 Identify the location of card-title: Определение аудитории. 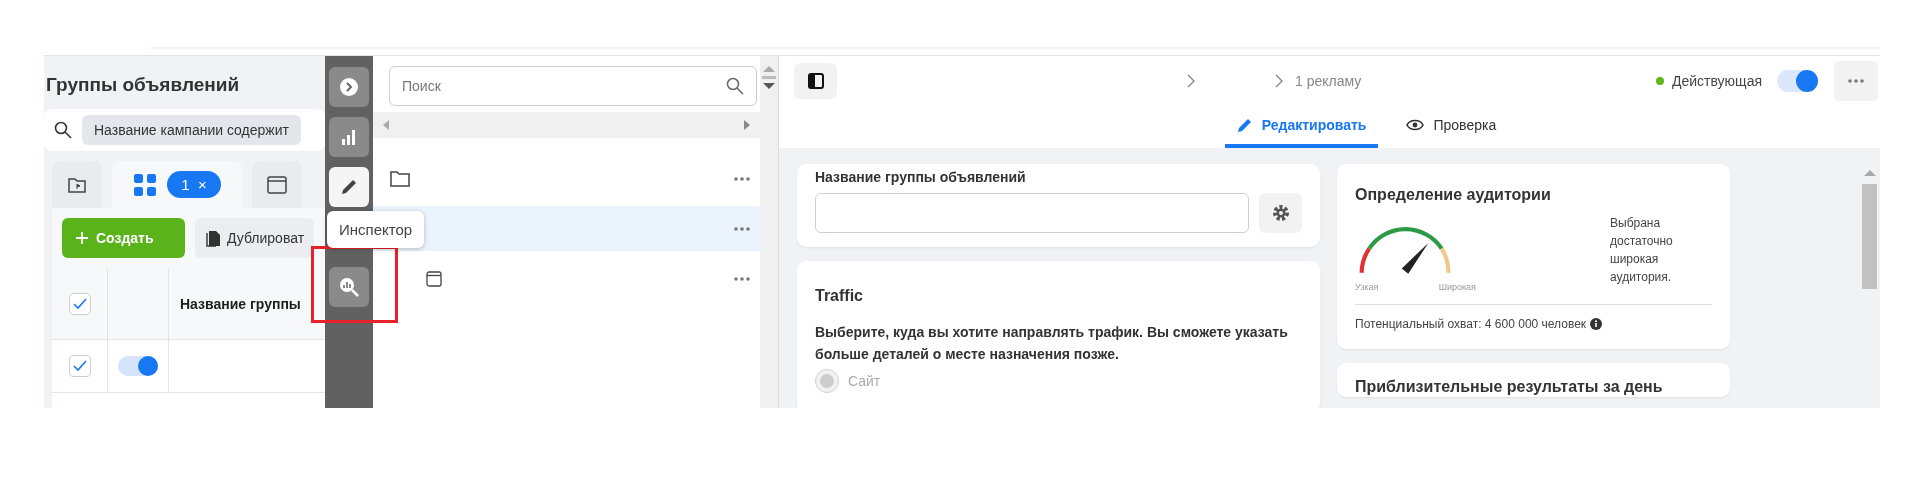
(1453, 195).